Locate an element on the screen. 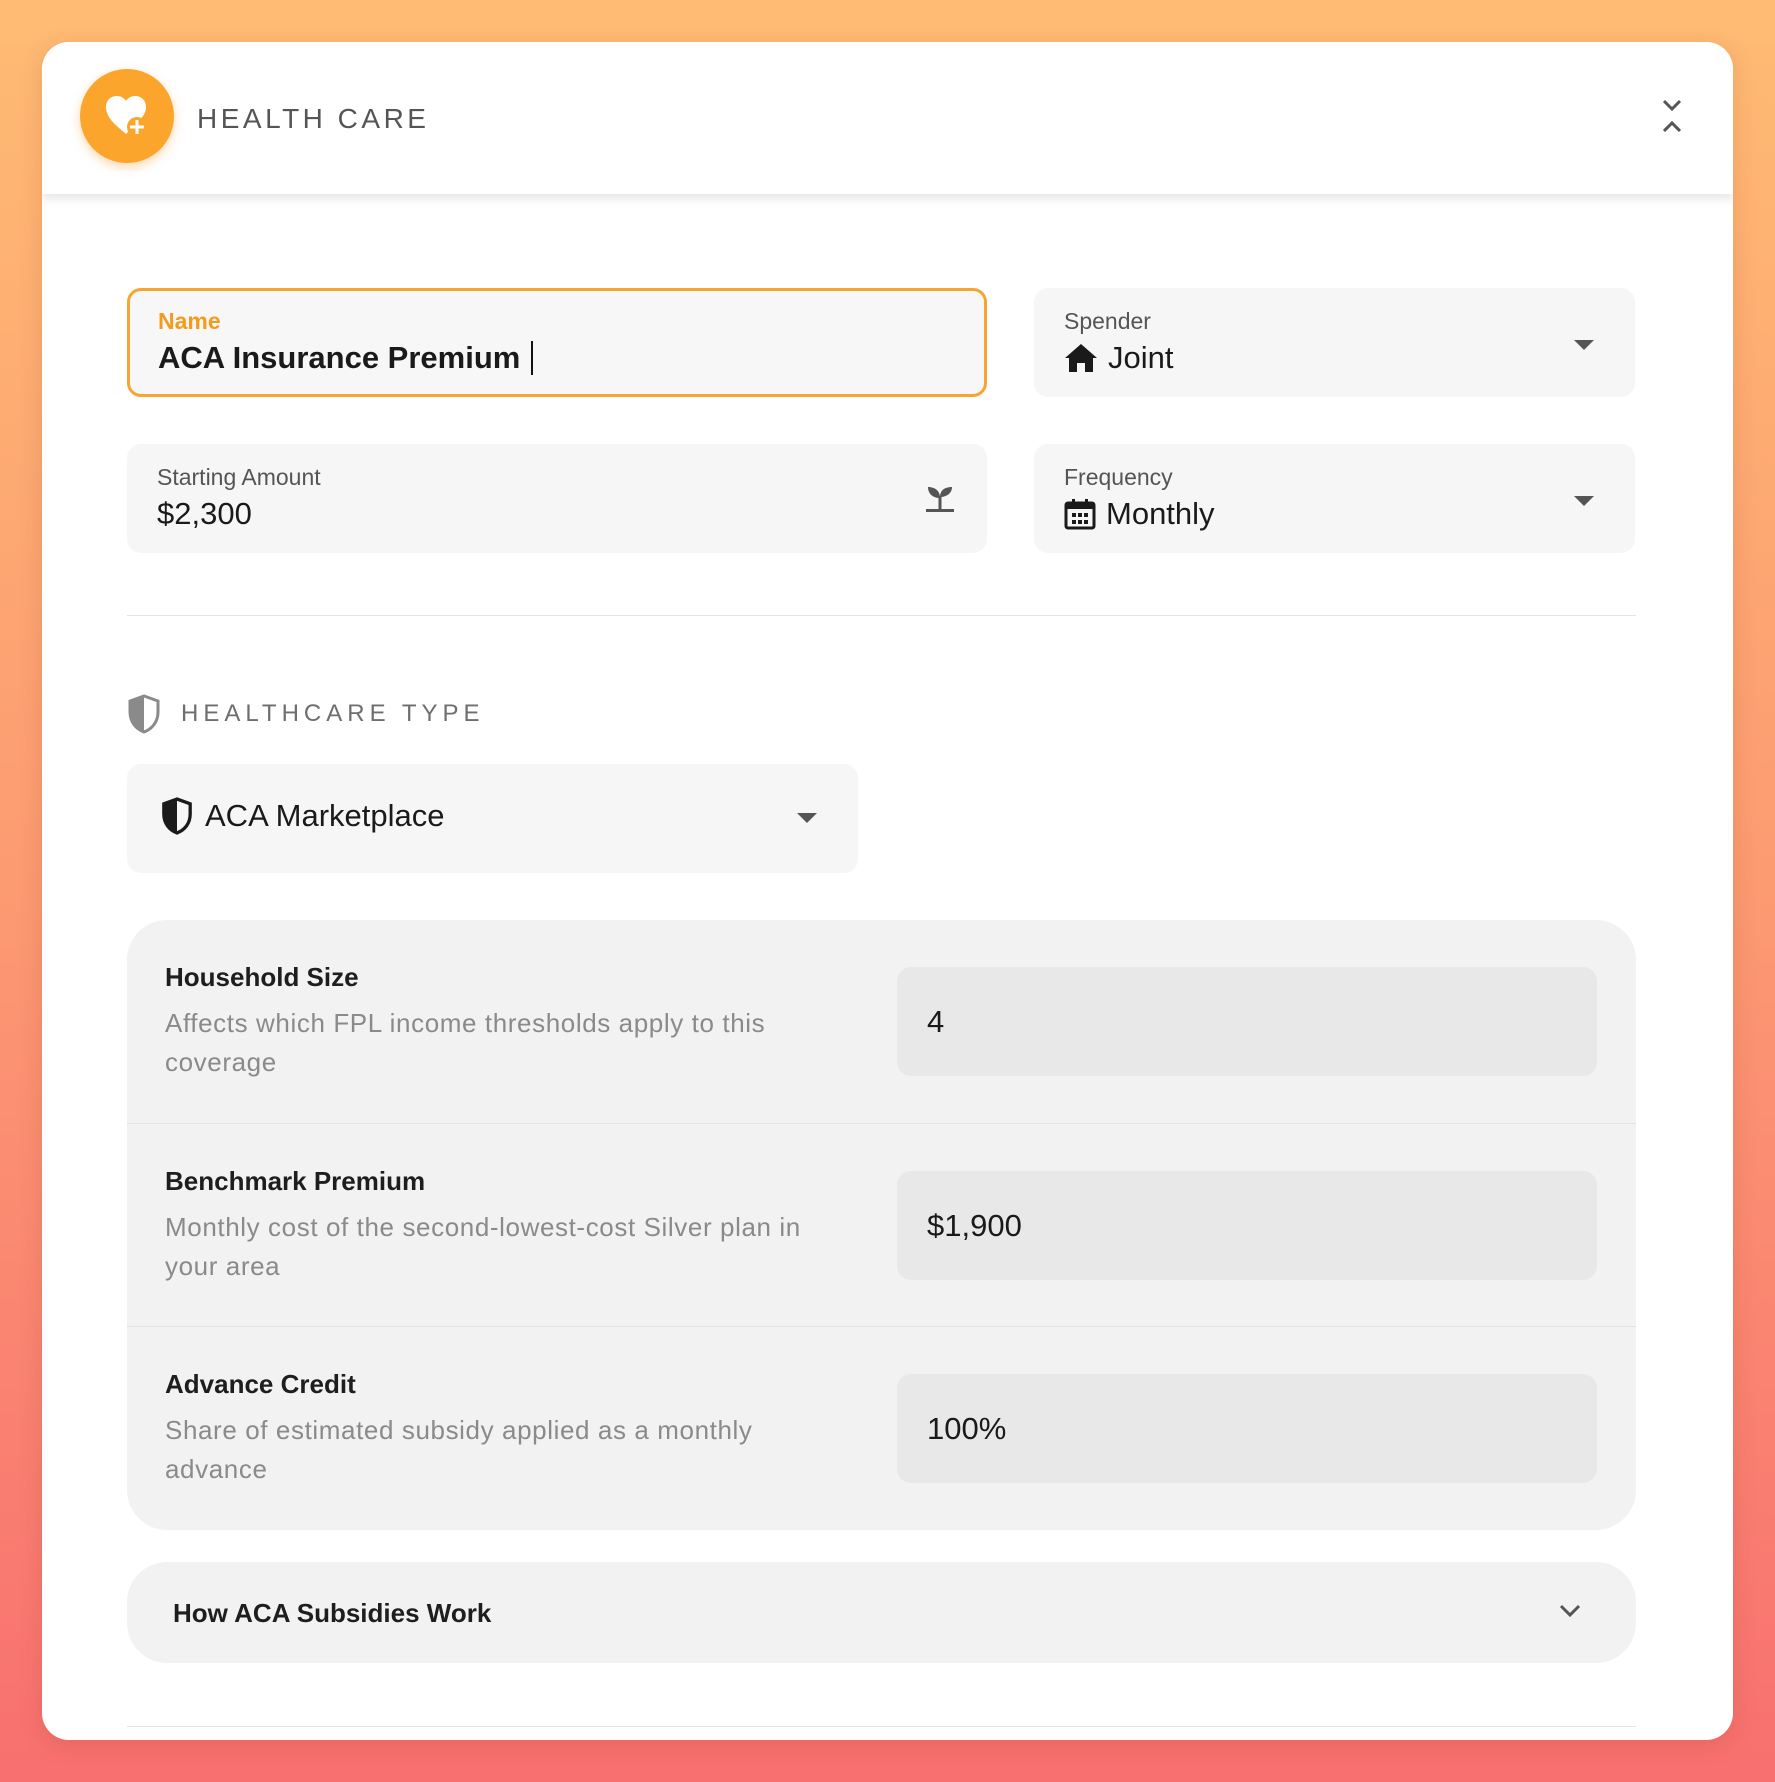  text-caret is located at coordinates (532, 358).